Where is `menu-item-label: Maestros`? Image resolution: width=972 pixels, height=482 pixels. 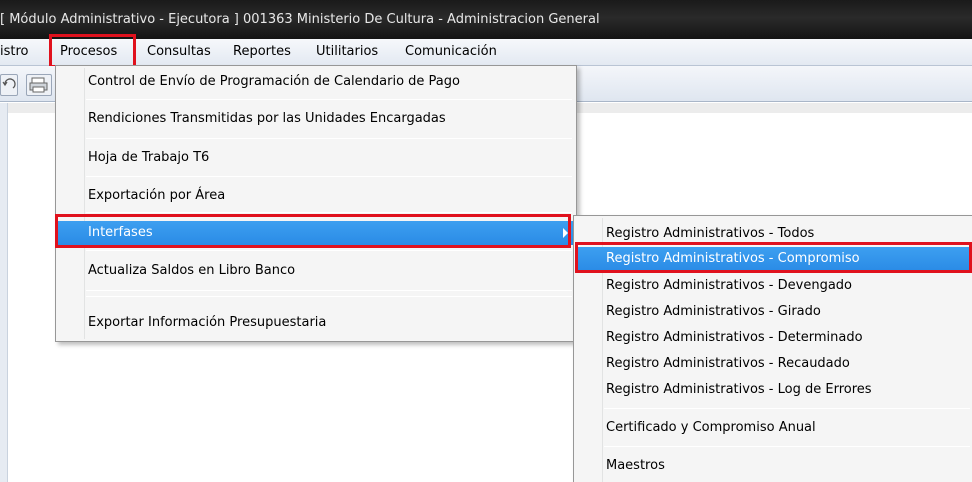 menu-item-label: Maestros is located at coordinates (635, 465).